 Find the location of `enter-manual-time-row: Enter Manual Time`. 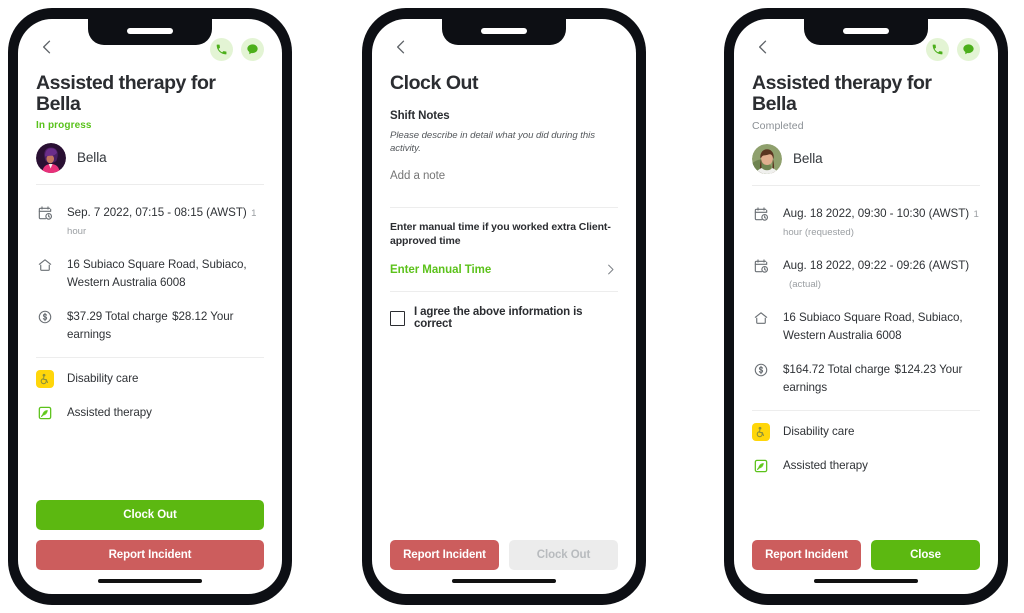

enter-manual-time-row: Enter Manual Time is located at coordinates (504, 276).